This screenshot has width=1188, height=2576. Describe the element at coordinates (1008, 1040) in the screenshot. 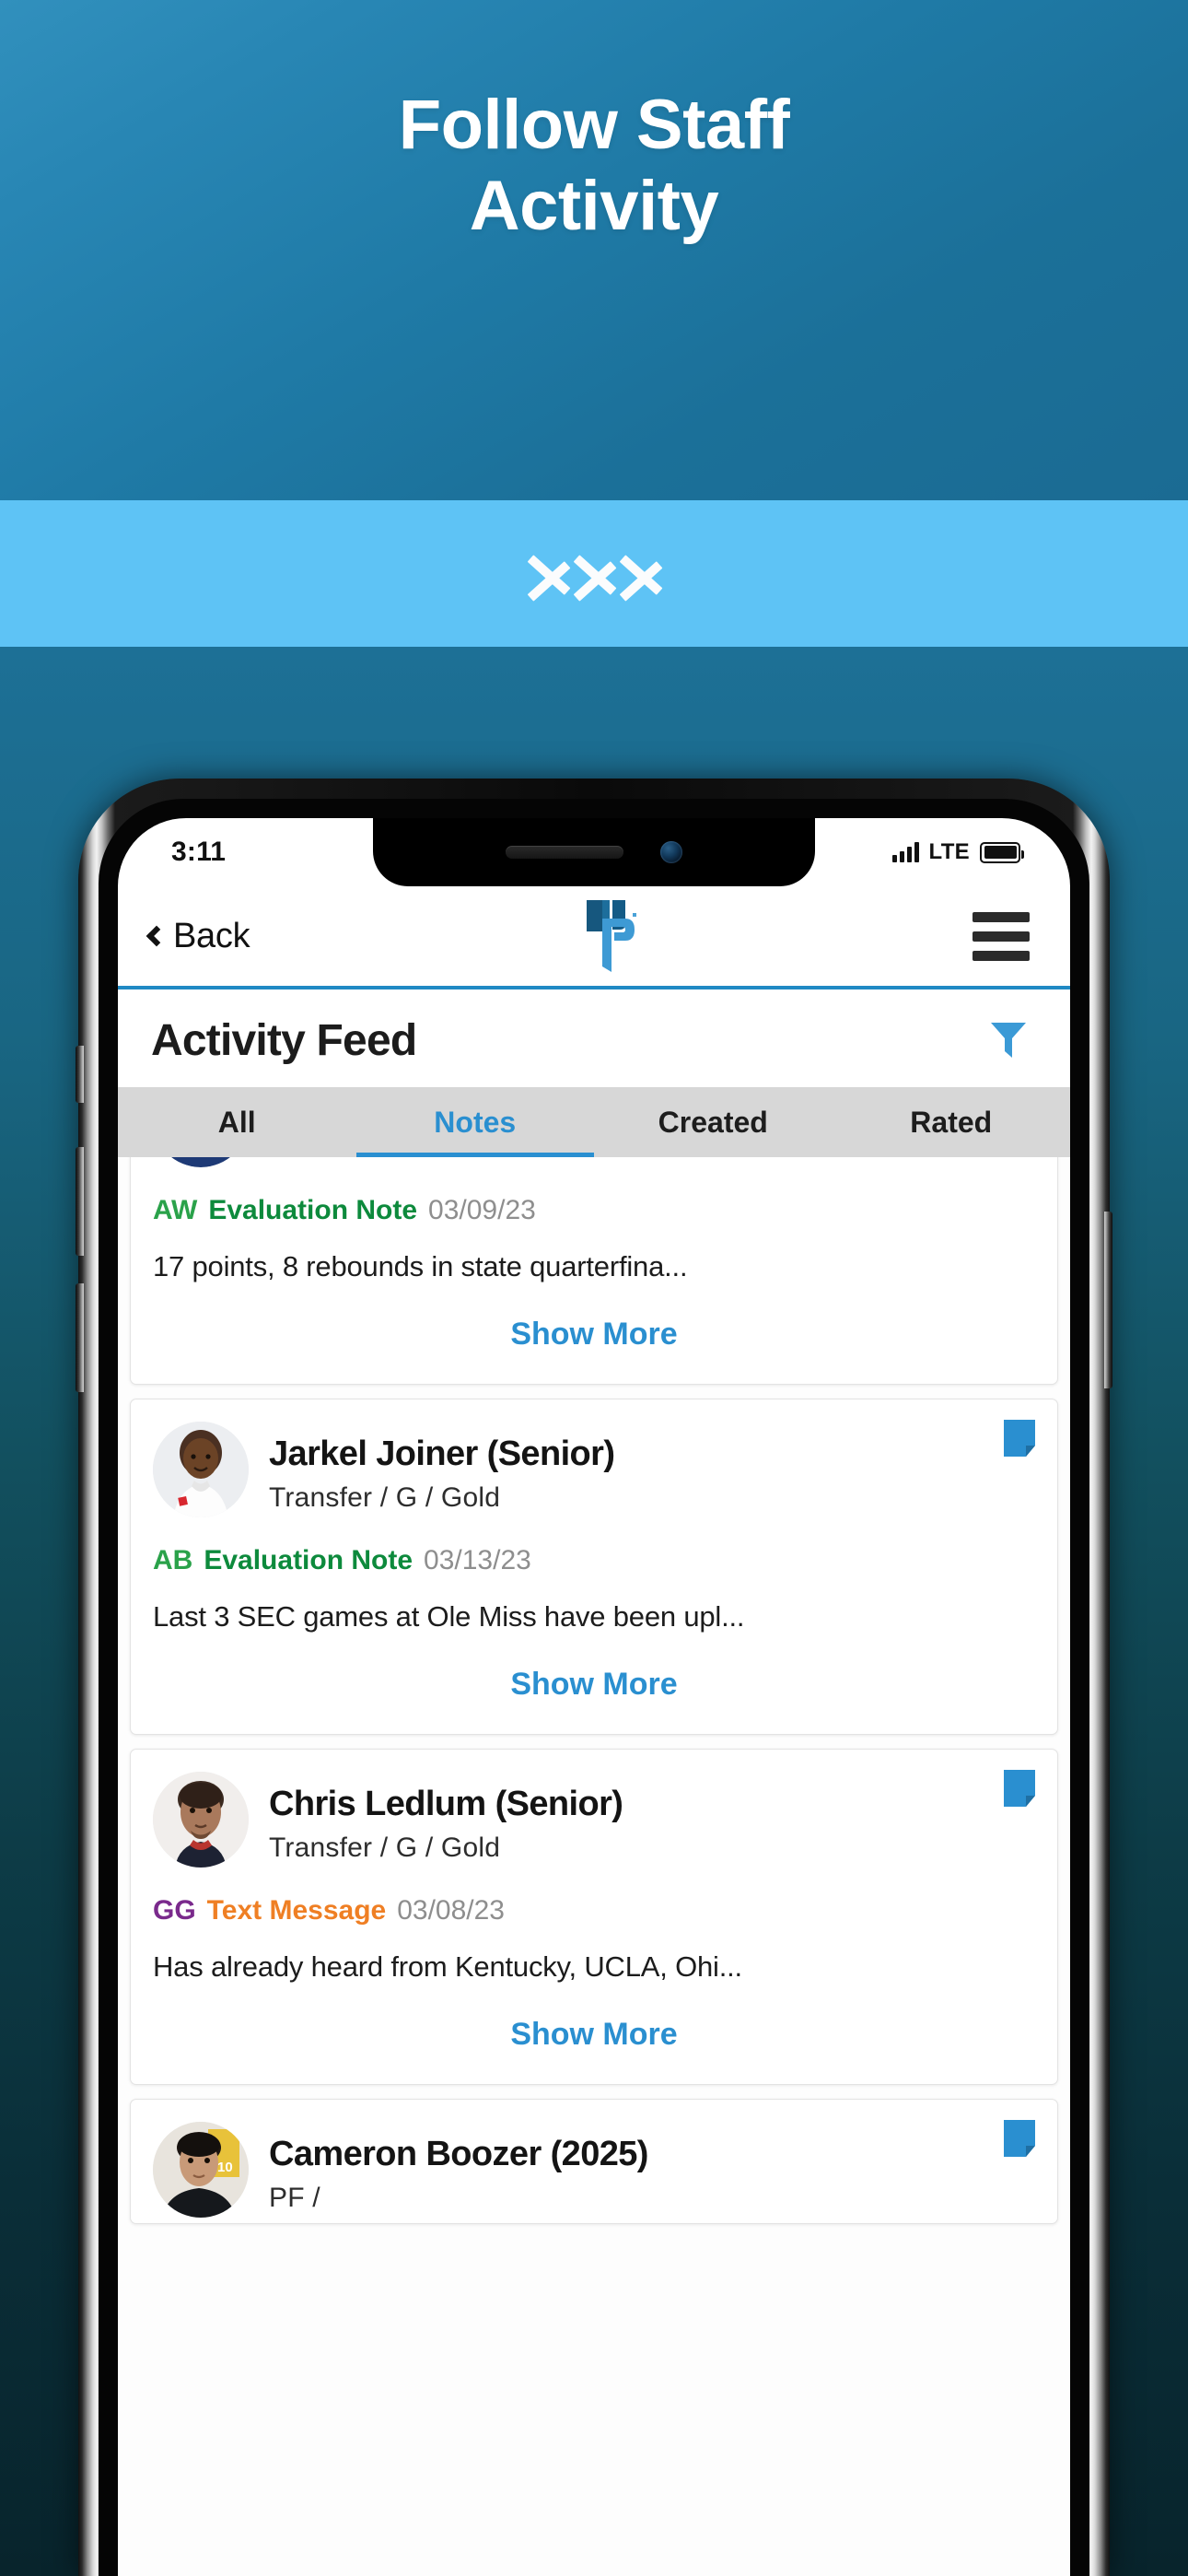

I see `filter-icon` at that location.